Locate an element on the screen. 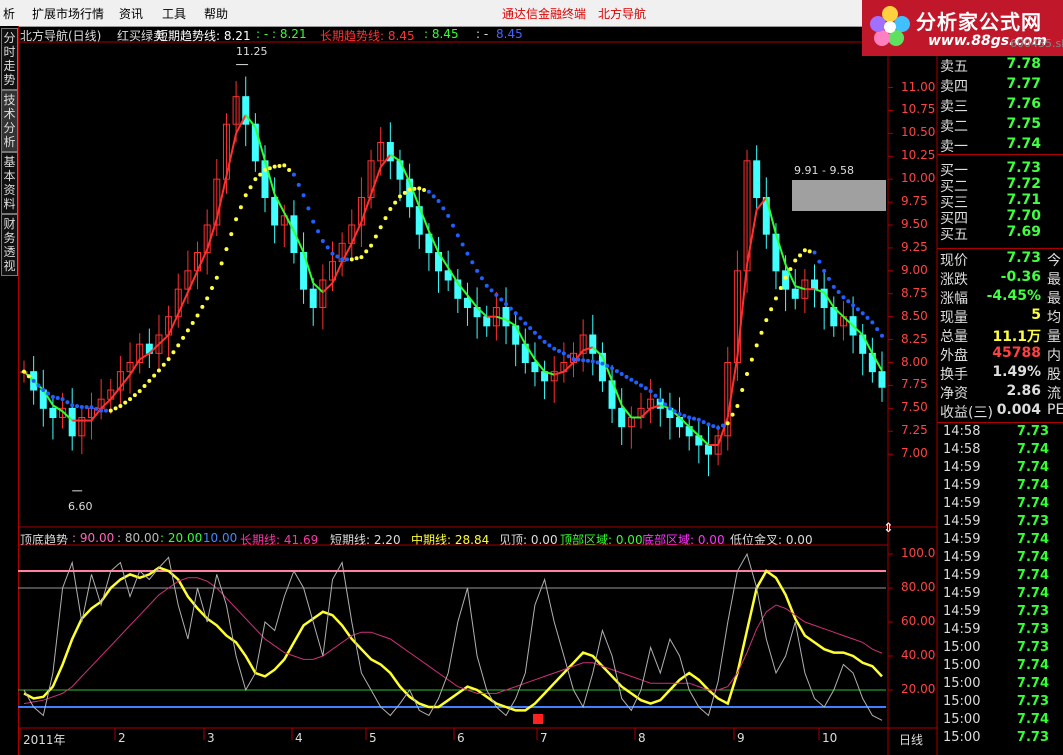 The image size is (1063, 755). y-tick-label: 7.25 is located at coordinates (914, 430).